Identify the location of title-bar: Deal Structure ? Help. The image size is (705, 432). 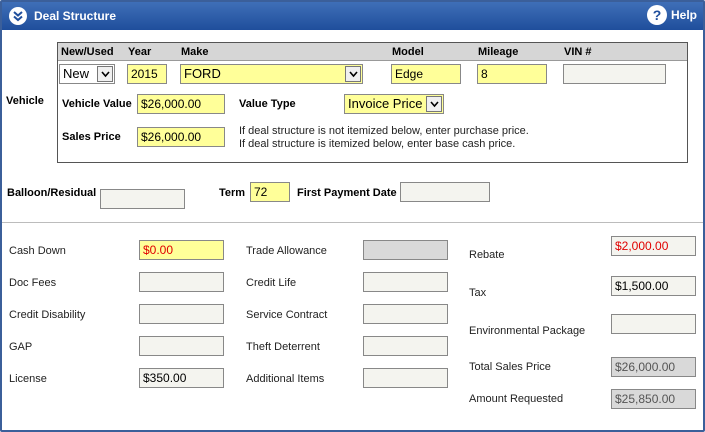
(352, 16).